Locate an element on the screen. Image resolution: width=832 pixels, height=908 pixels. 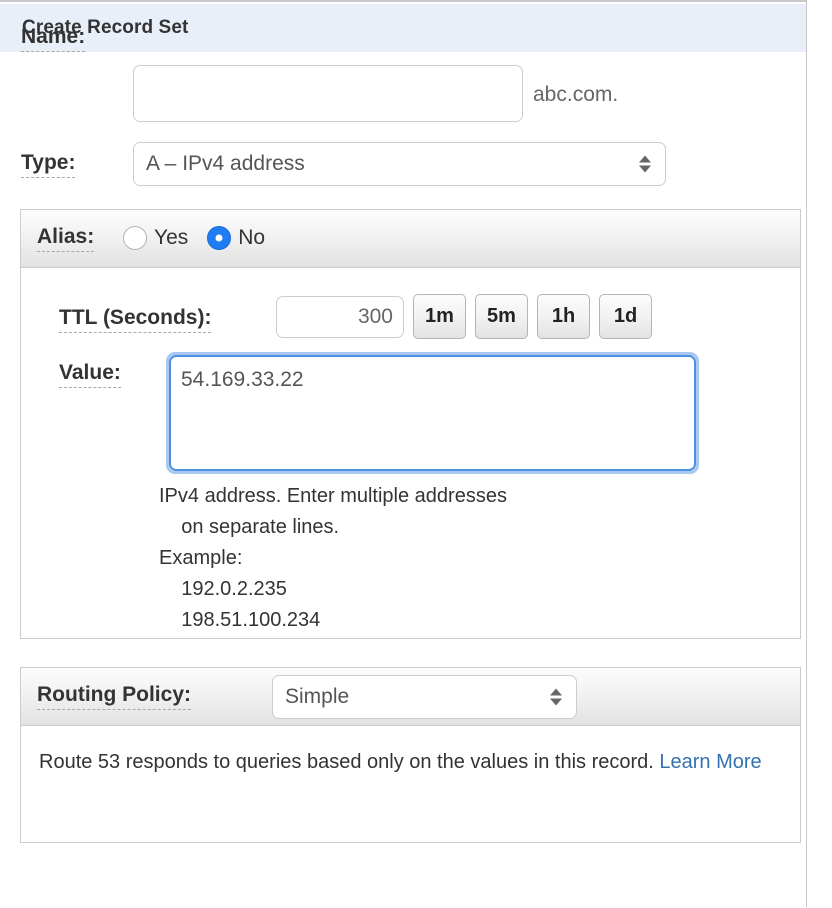
value-textarea-focus-ring is located at coordinates (432, 413).